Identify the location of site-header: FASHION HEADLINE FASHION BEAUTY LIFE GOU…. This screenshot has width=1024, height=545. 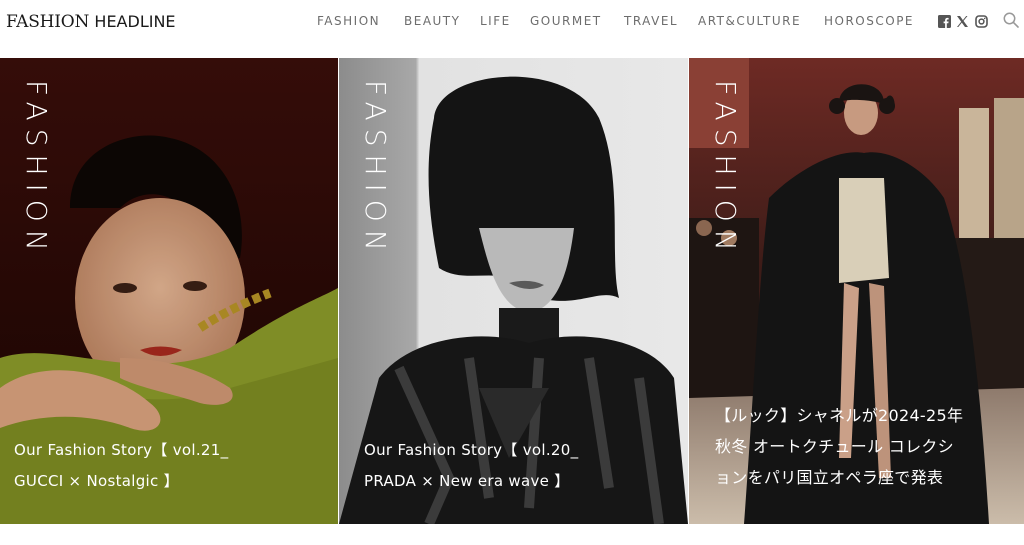
(512, 22).